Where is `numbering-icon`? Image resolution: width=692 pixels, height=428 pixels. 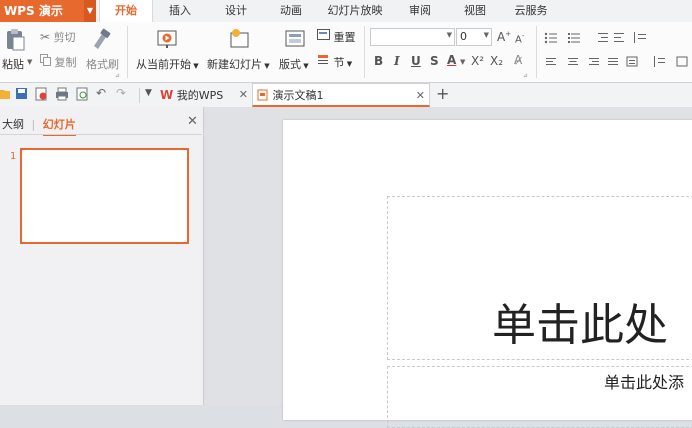 numbering-icon is located at coordinates (574, 38).